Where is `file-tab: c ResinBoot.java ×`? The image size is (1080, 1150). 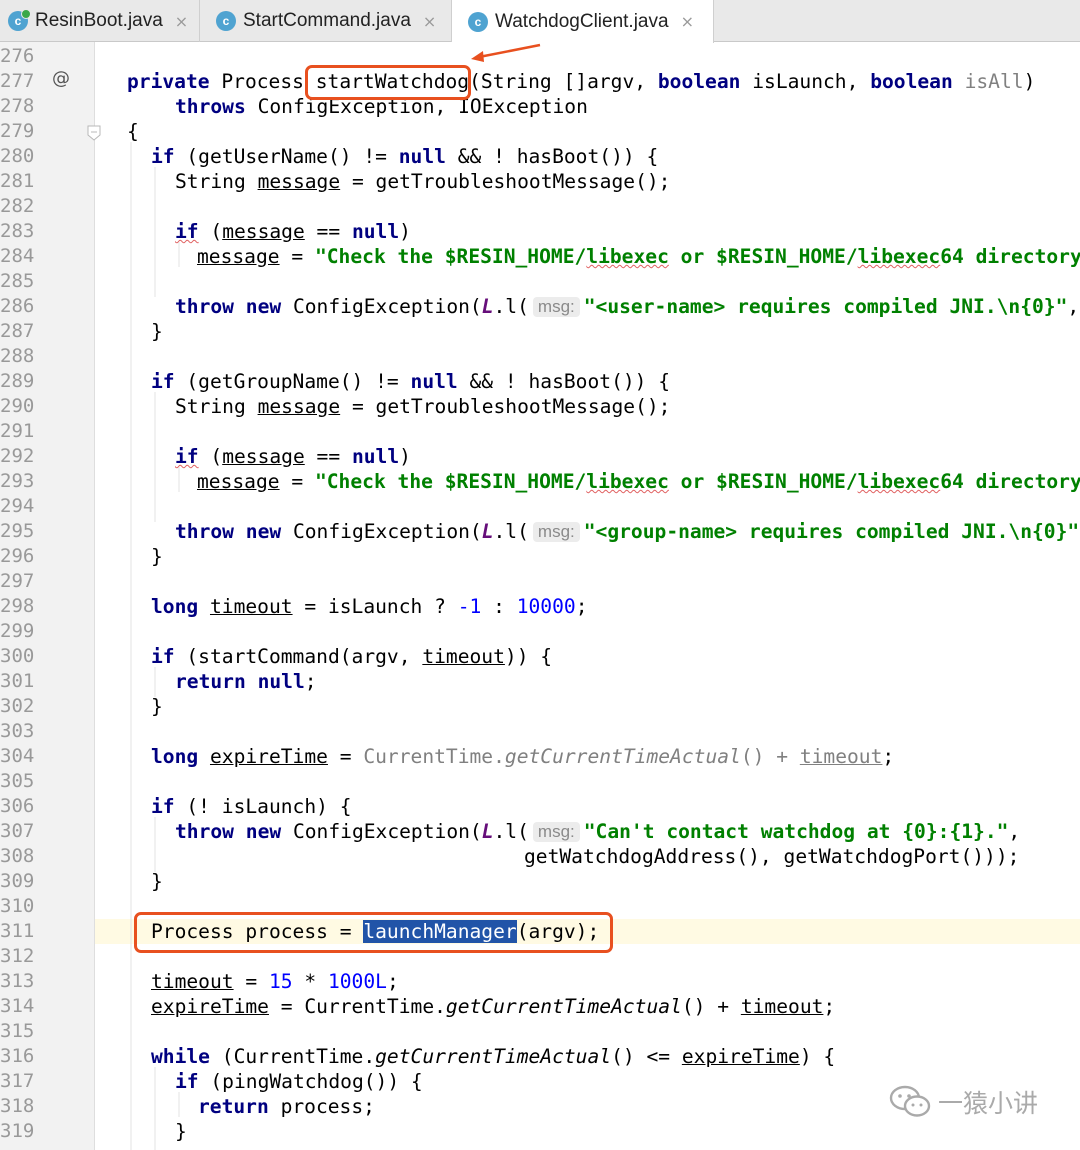
file-tab: c ResinBoot.java × is located at coordinates (100, 21).